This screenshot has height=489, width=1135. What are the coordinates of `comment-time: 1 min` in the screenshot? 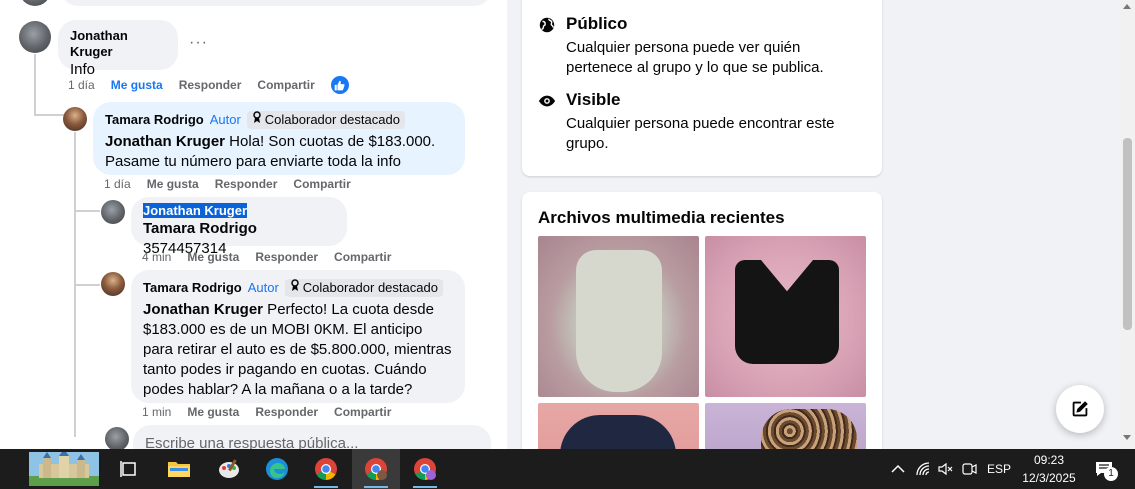 It's located at (156, 412).